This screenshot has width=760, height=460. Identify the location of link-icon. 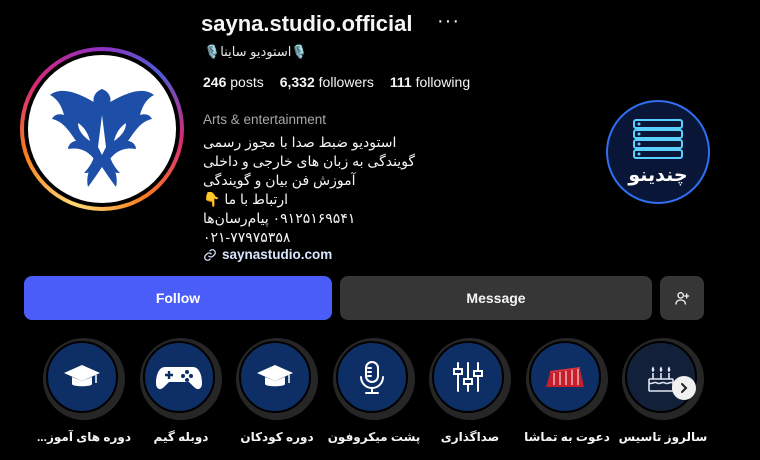
(210, 254).